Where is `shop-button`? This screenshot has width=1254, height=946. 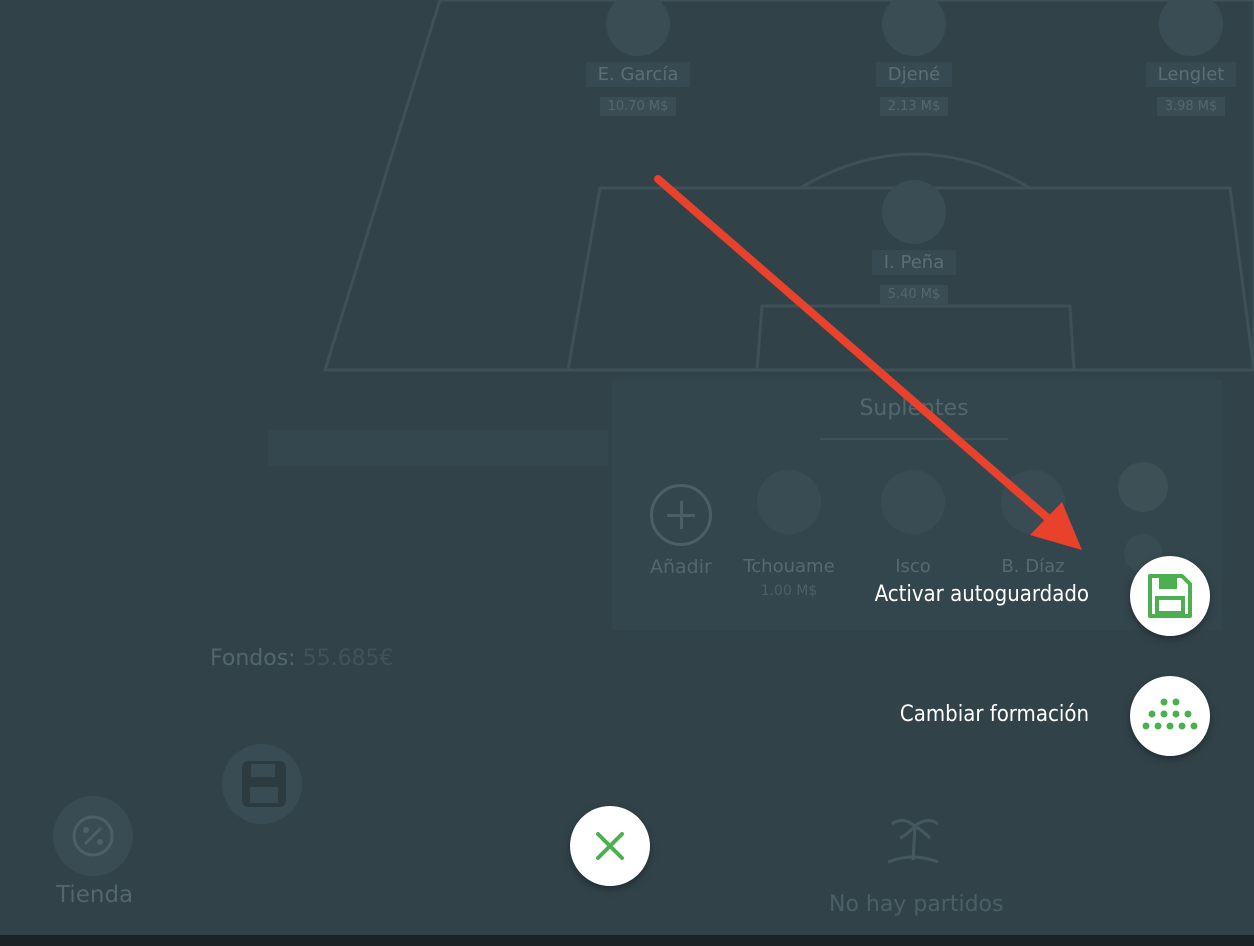
shop-button is located at coordinates (93, 836).